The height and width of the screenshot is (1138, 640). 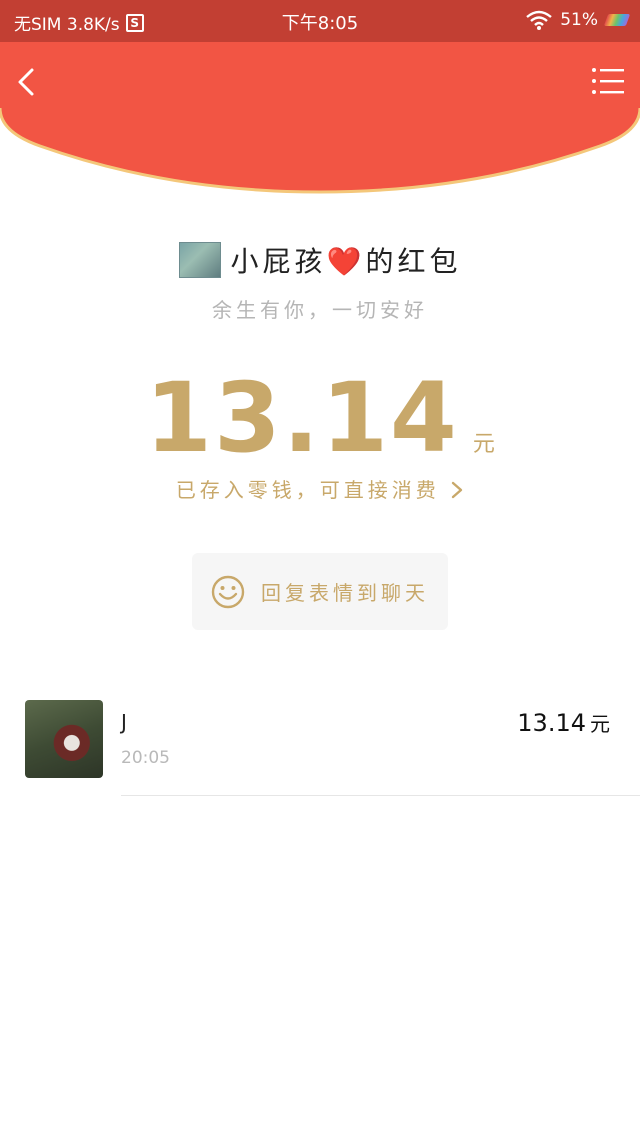 I want to click on list-menu-icon, so click(x=608, y=82).